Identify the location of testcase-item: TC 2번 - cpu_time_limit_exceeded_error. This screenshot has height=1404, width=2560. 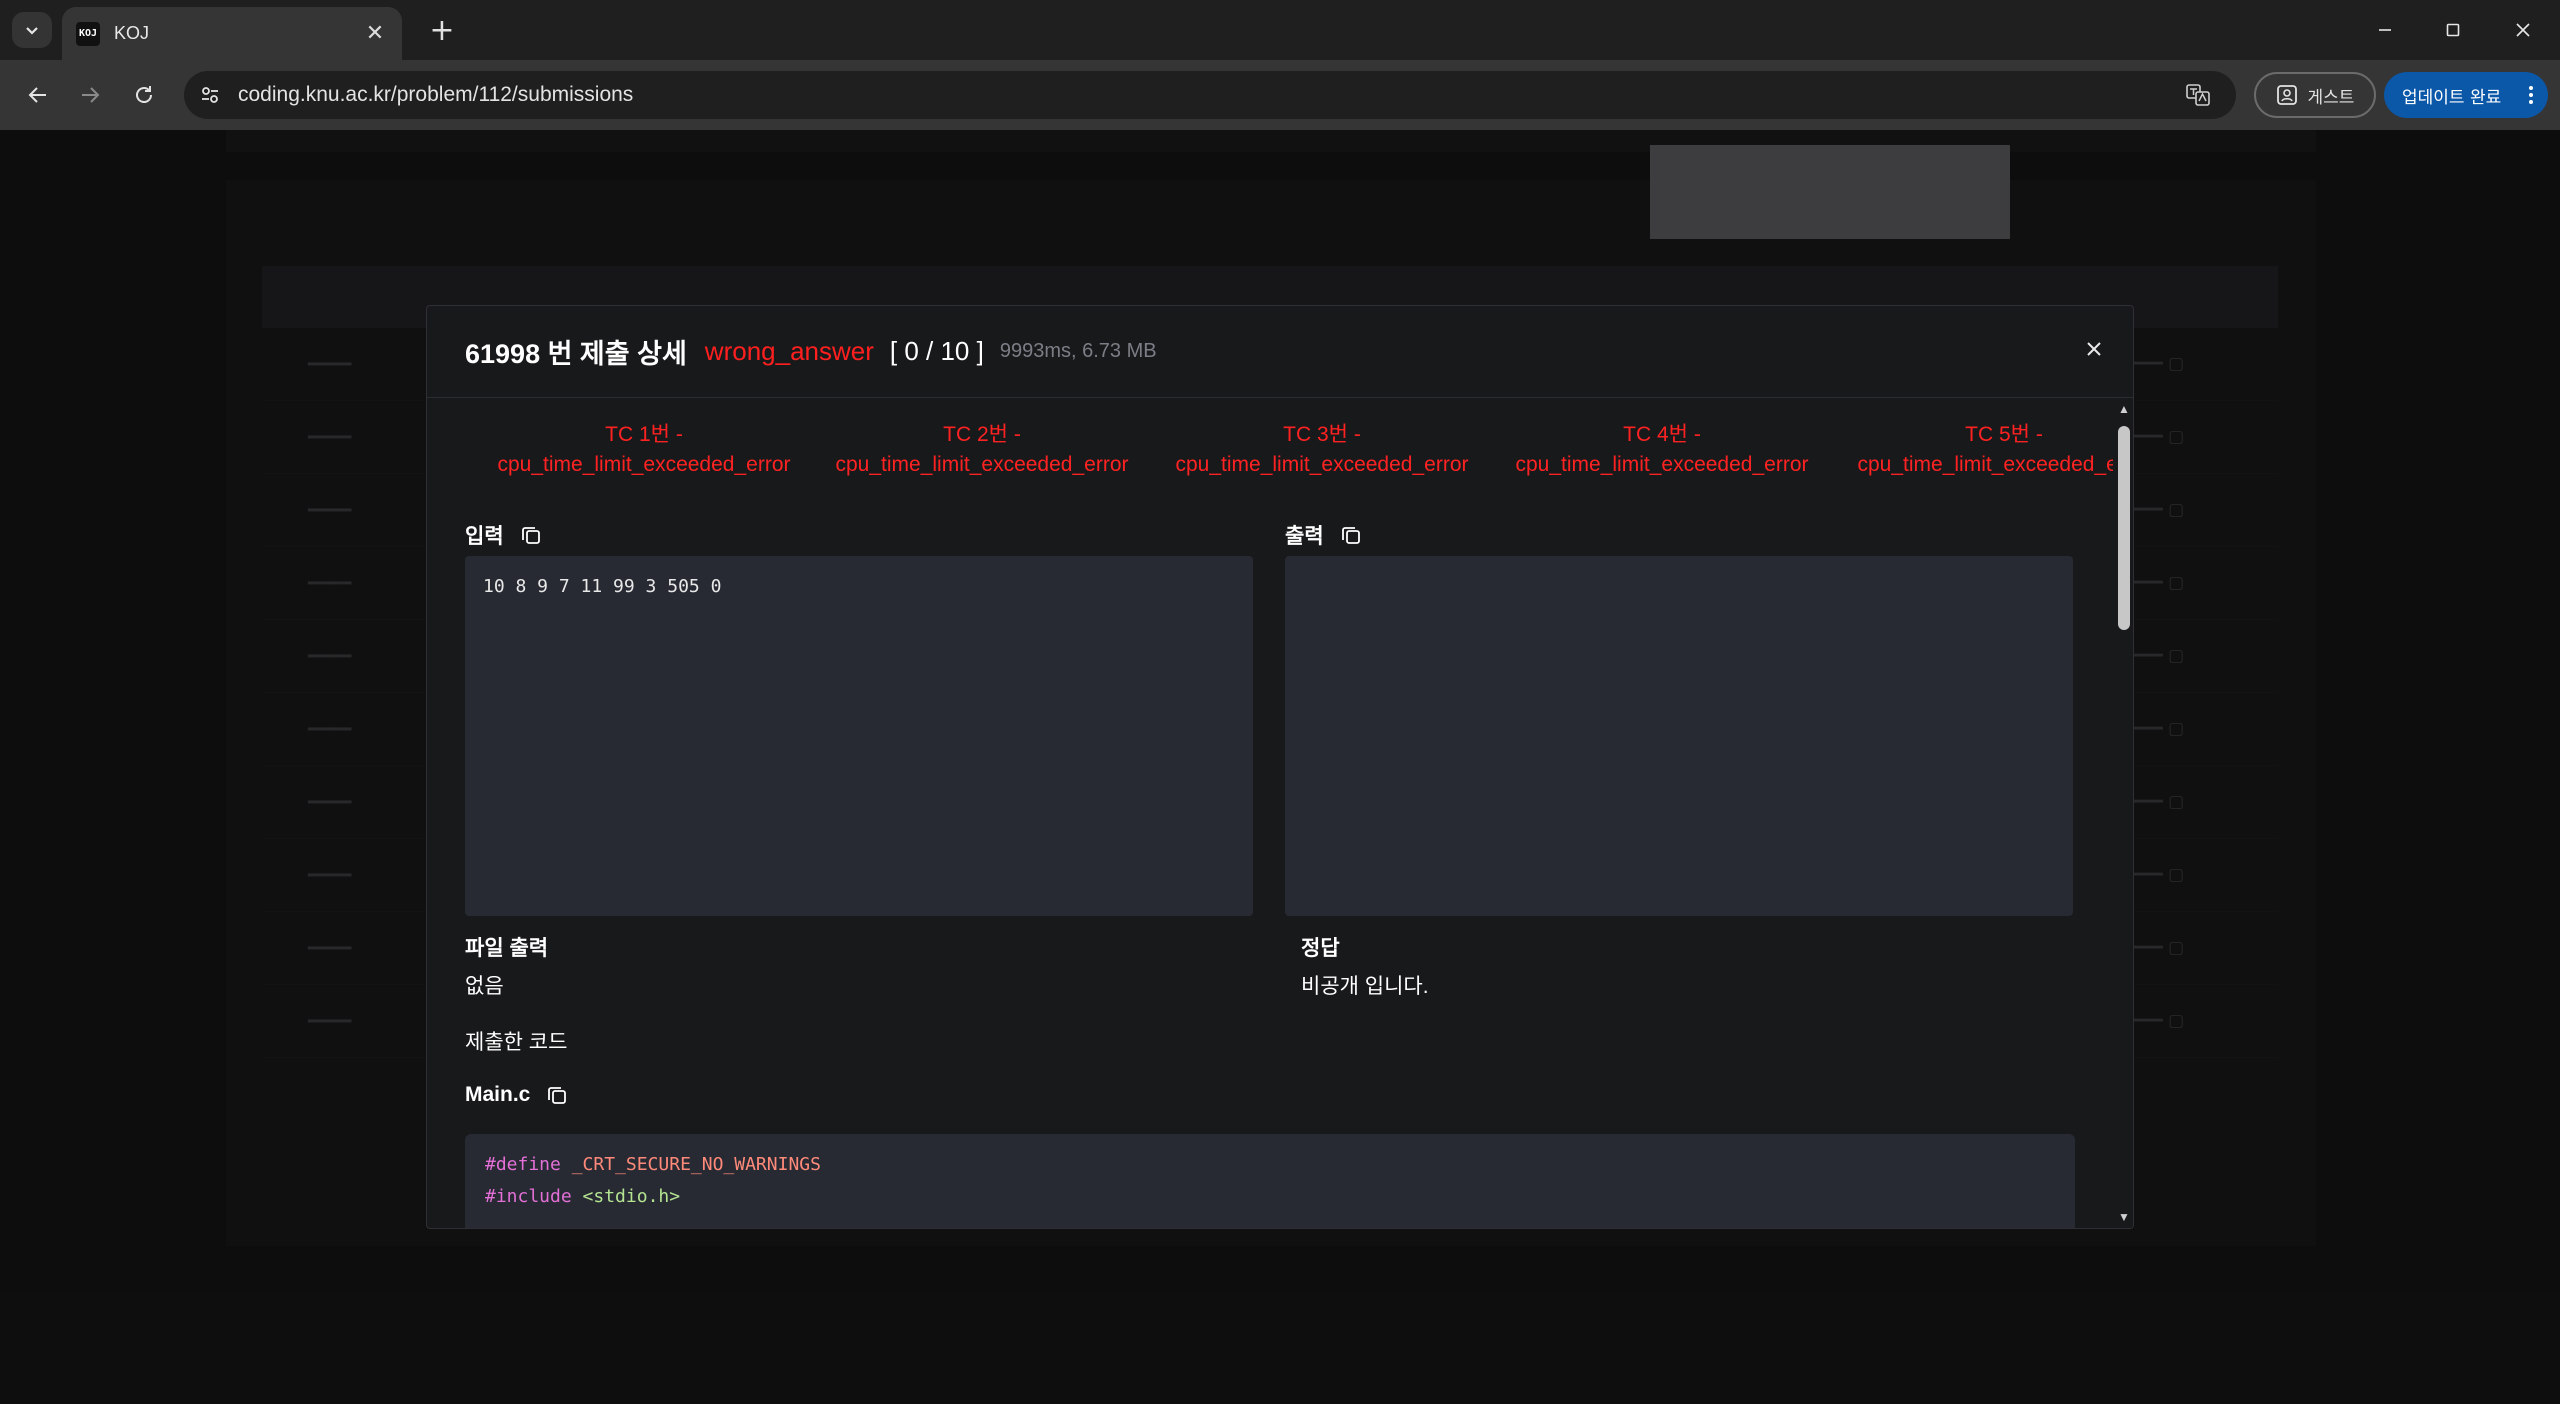
(982, 450).